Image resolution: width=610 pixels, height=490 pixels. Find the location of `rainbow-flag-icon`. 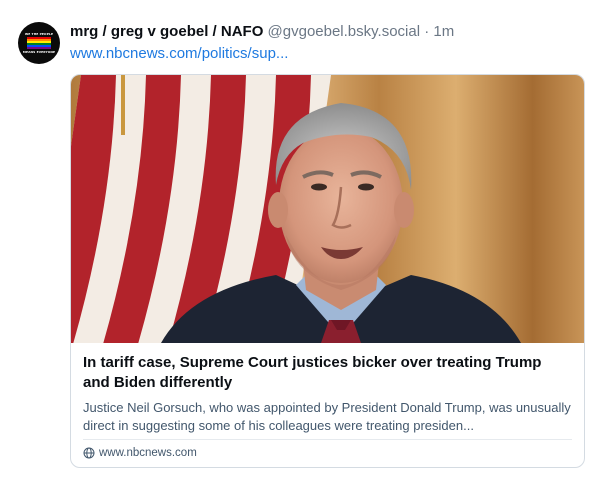

rainbow-flag-icon is located at coordinates (39, 43).